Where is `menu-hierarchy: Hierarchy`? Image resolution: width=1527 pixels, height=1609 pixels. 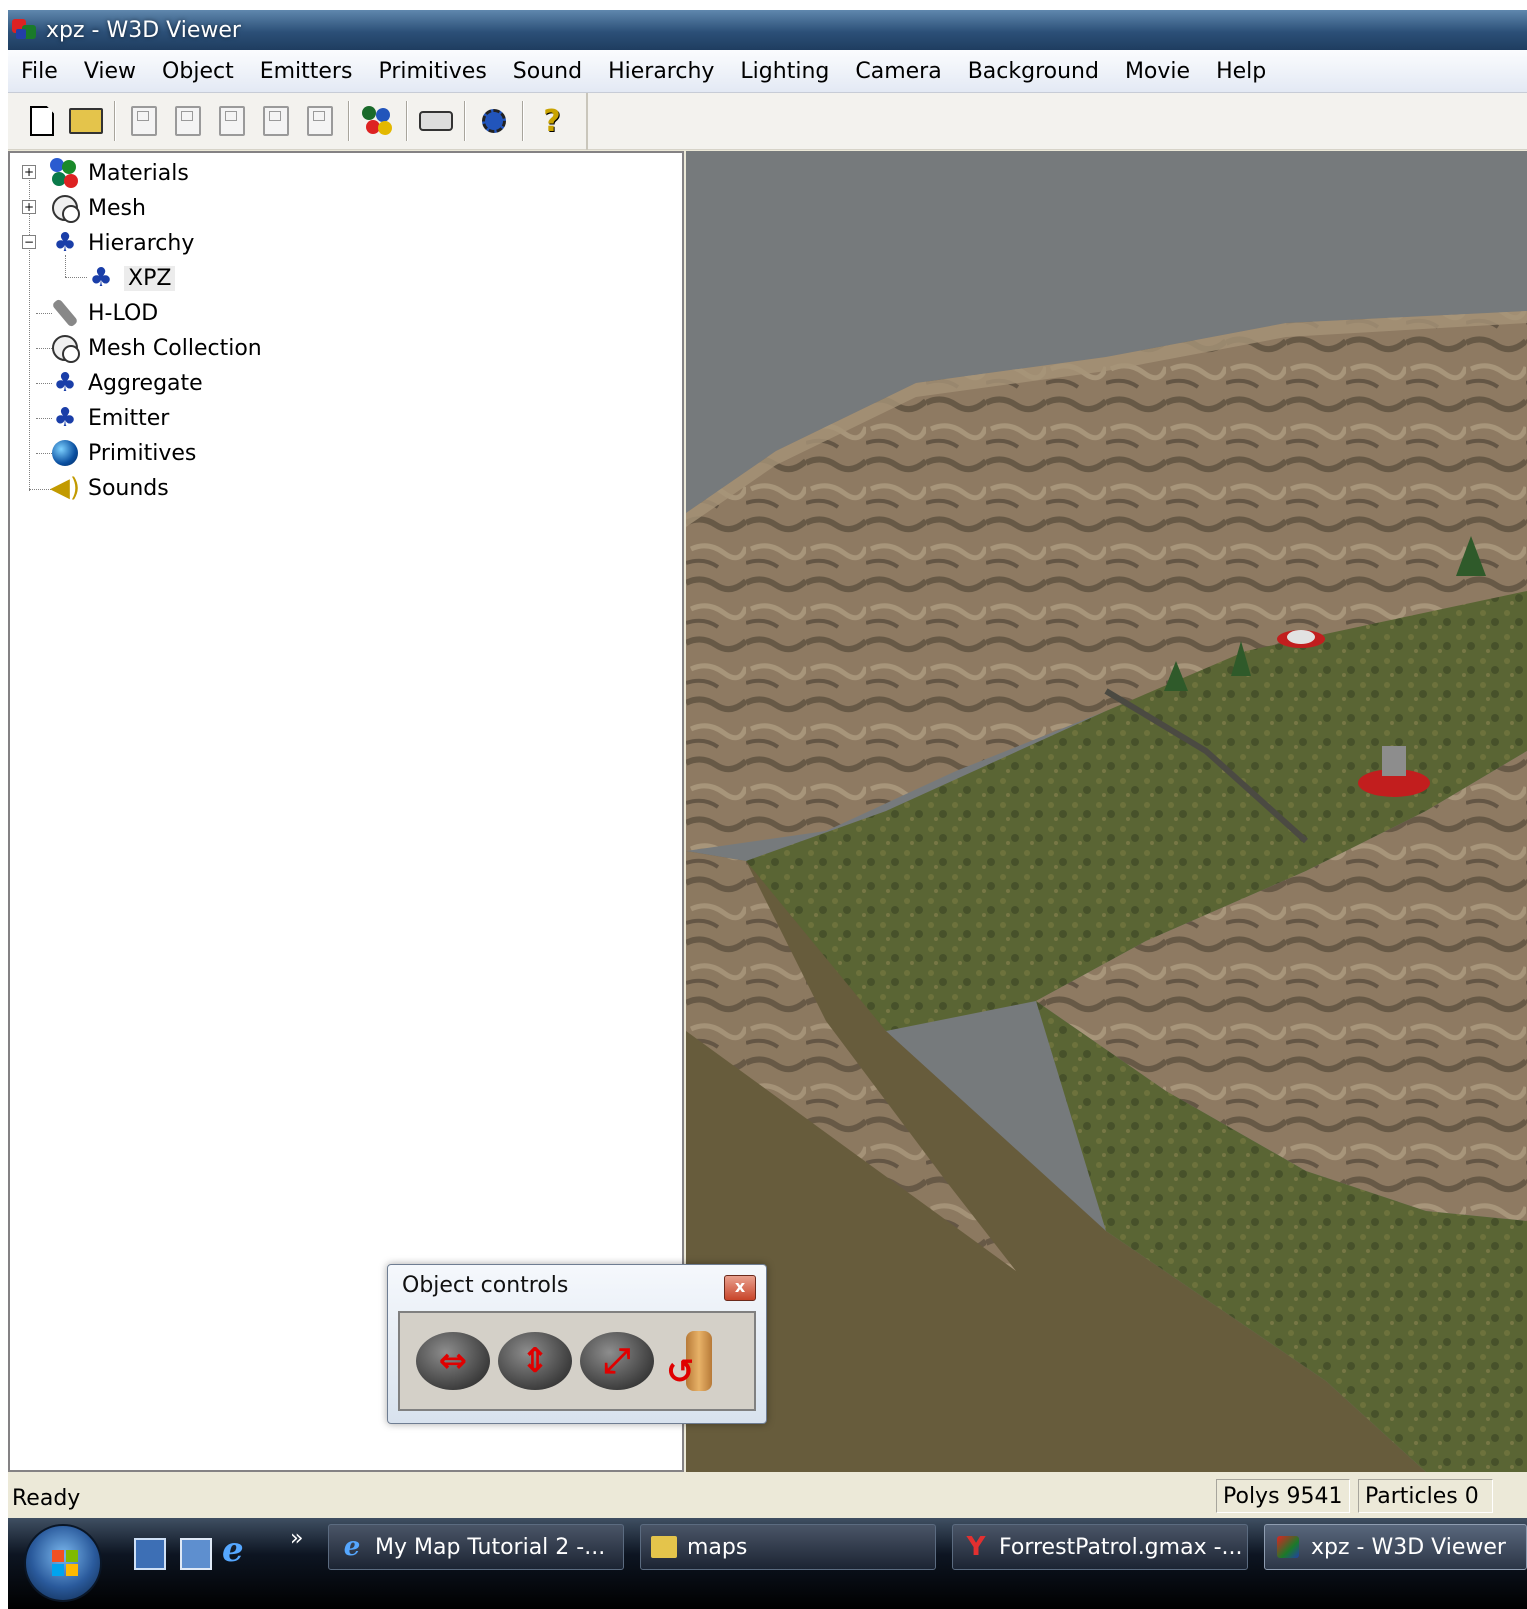 menu-hierarchy: Hierarchy is located at coordinates (661, 71).